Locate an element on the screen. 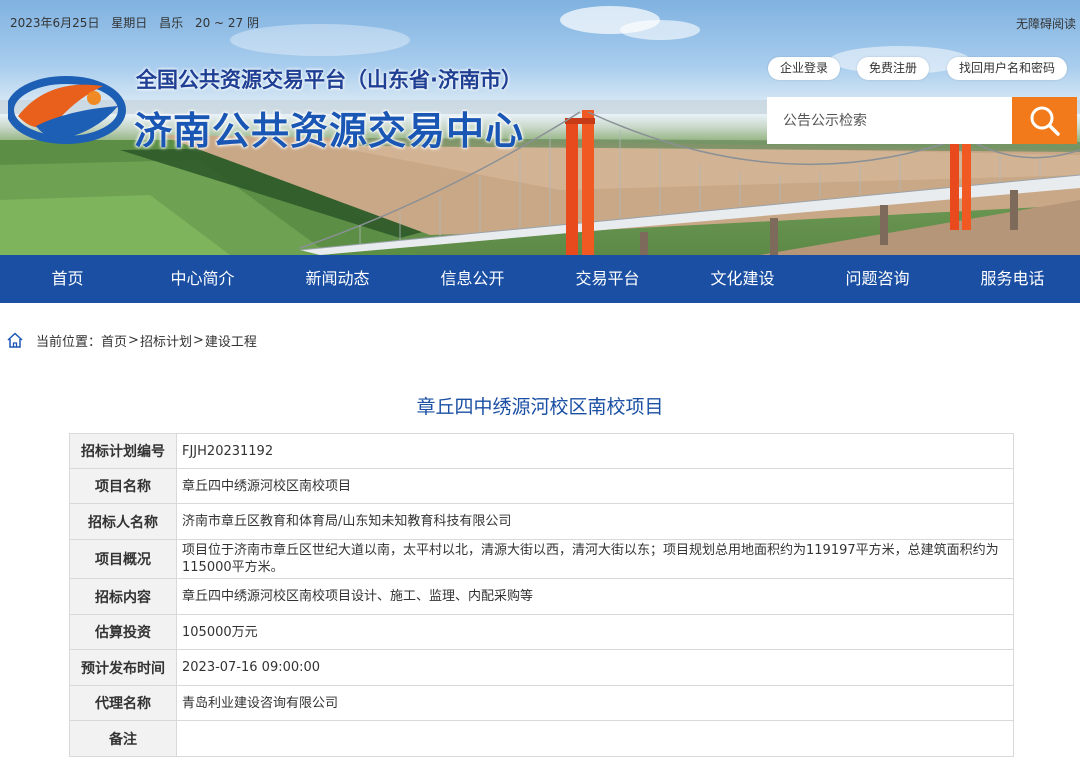 The image size is (1080, 766). current-date: 2023年6月25日 is located at coordinates (55, 23).